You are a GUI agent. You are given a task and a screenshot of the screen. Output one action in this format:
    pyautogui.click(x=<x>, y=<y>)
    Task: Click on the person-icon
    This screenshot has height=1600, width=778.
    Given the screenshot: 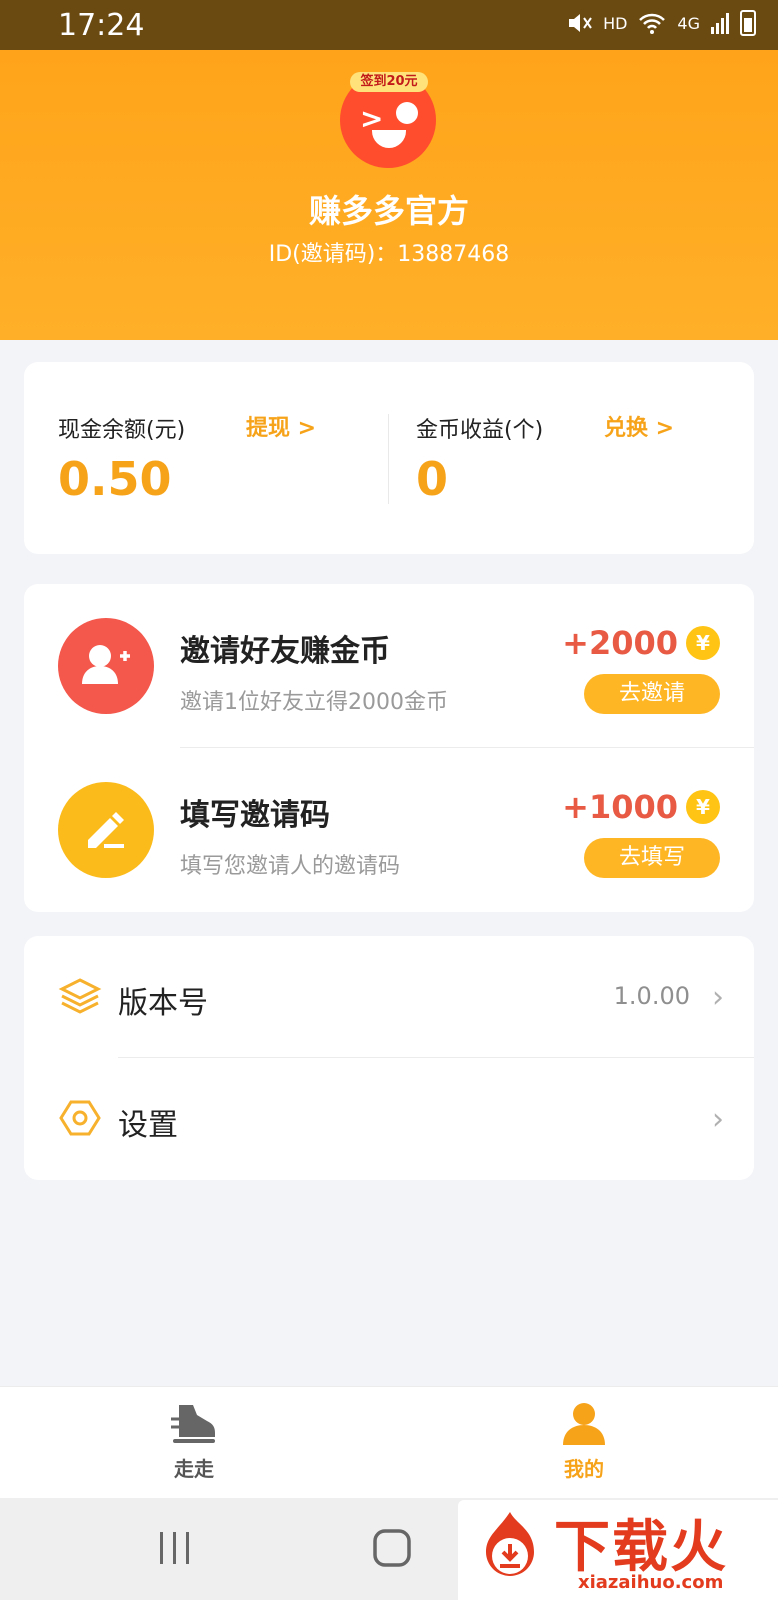 What is the action you would take?
    pyautogui.click(x=584, y=1424)
    